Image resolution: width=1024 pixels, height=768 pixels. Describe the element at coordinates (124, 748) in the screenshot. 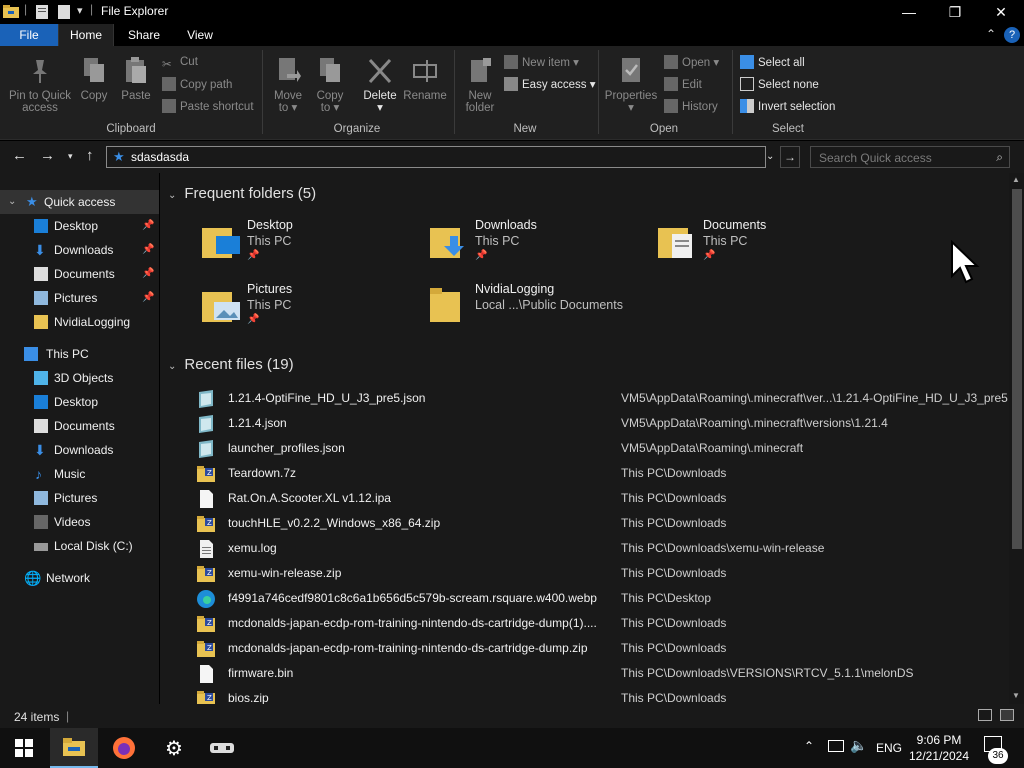

I see `taskbar-firefox` at that location.